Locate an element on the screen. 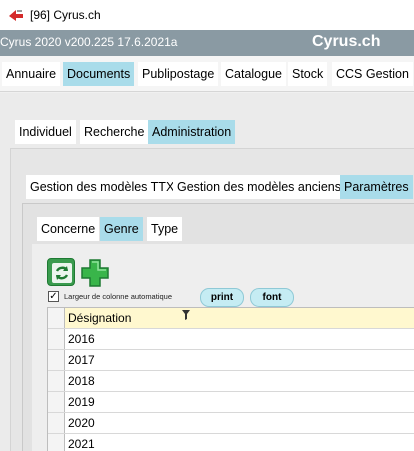  tab-gestion-modeles-anciens: Gestion des modèles anciens is located at coordinates (259, 187).